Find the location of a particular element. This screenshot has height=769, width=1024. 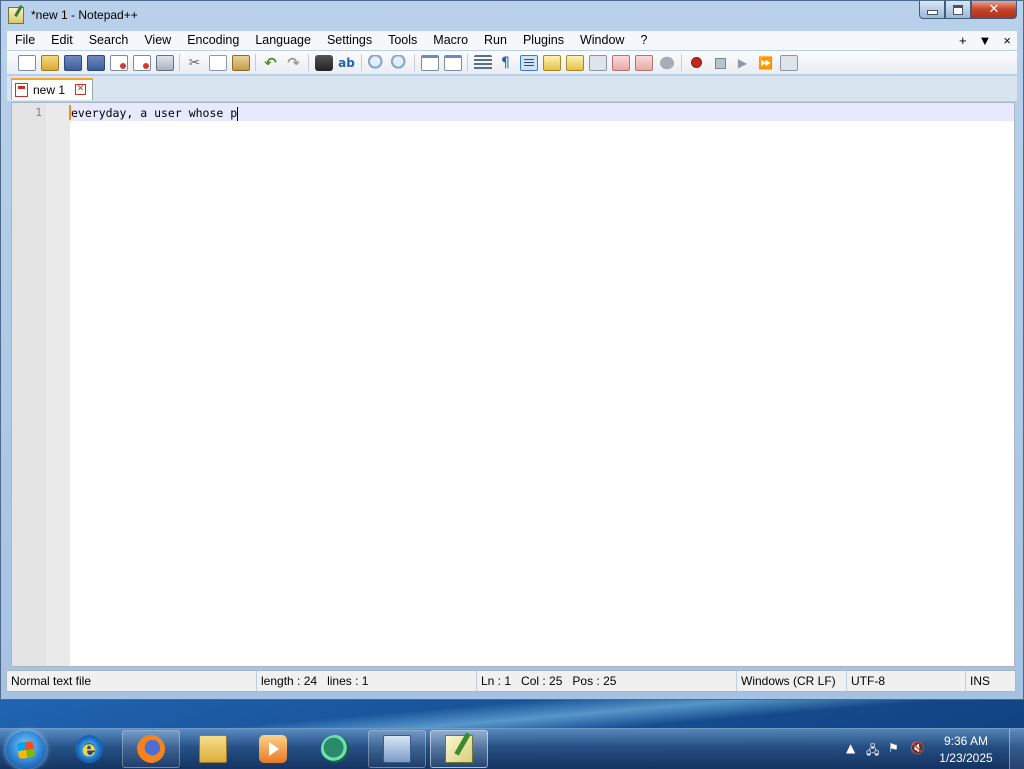

menu-run: Run is located at coordinates (495, 40).